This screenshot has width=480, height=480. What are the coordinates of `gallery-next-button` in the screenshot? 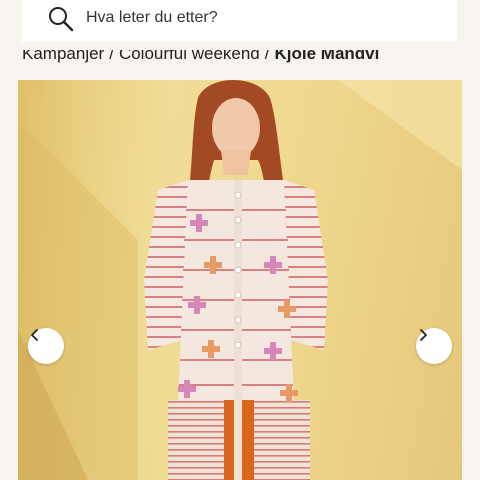 It's located at (434, 346).